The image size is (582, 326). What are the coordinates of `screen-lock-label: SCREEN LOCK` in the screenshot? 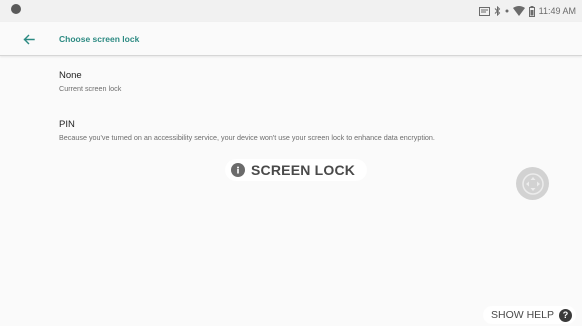 It's located at (303, 170).